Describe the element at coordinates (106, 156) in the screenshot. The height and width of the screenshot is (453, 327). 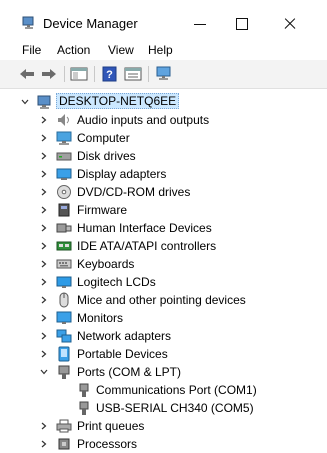
I see `tree-item-label: Disk drives` at that location.